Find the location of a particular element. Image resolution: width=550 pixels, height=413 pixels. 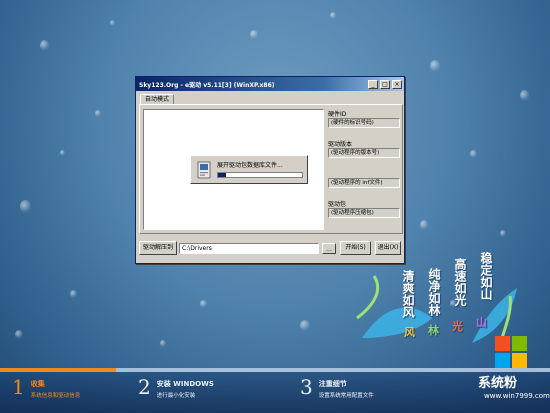

start-button: 开始(S) is located at coordinates (355, 248).